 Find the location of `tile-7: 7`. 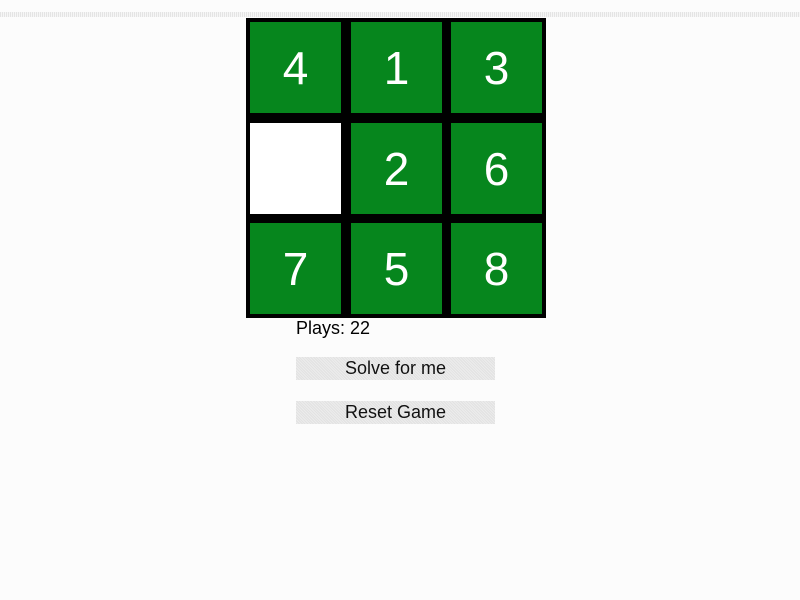

tile-7: 7 is located at coordinates (295, 268).